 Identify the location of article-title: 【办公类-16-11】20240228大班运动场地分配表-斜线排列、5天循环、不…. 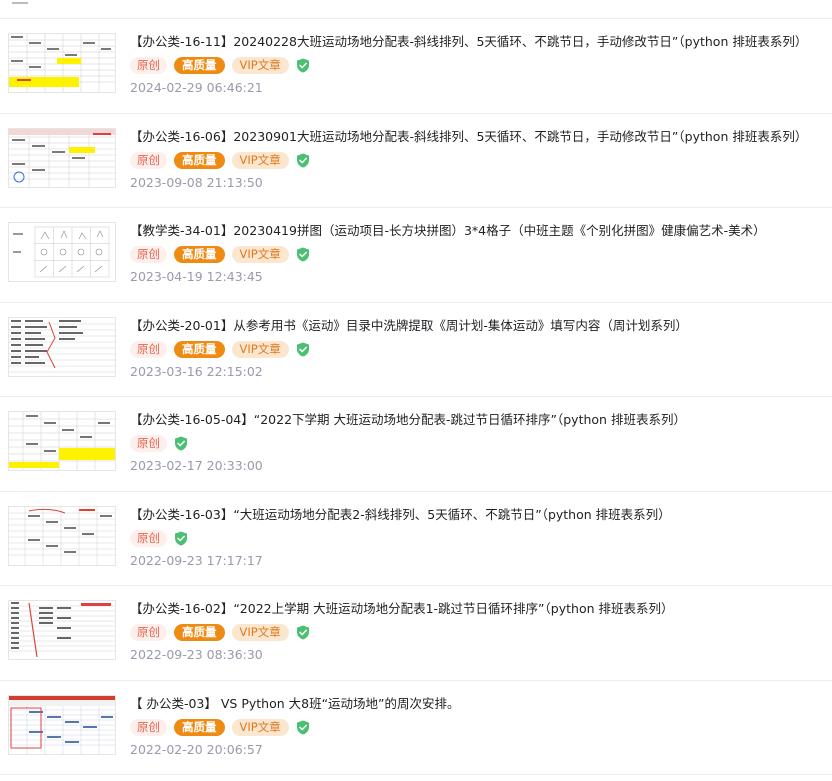
(476, 41).